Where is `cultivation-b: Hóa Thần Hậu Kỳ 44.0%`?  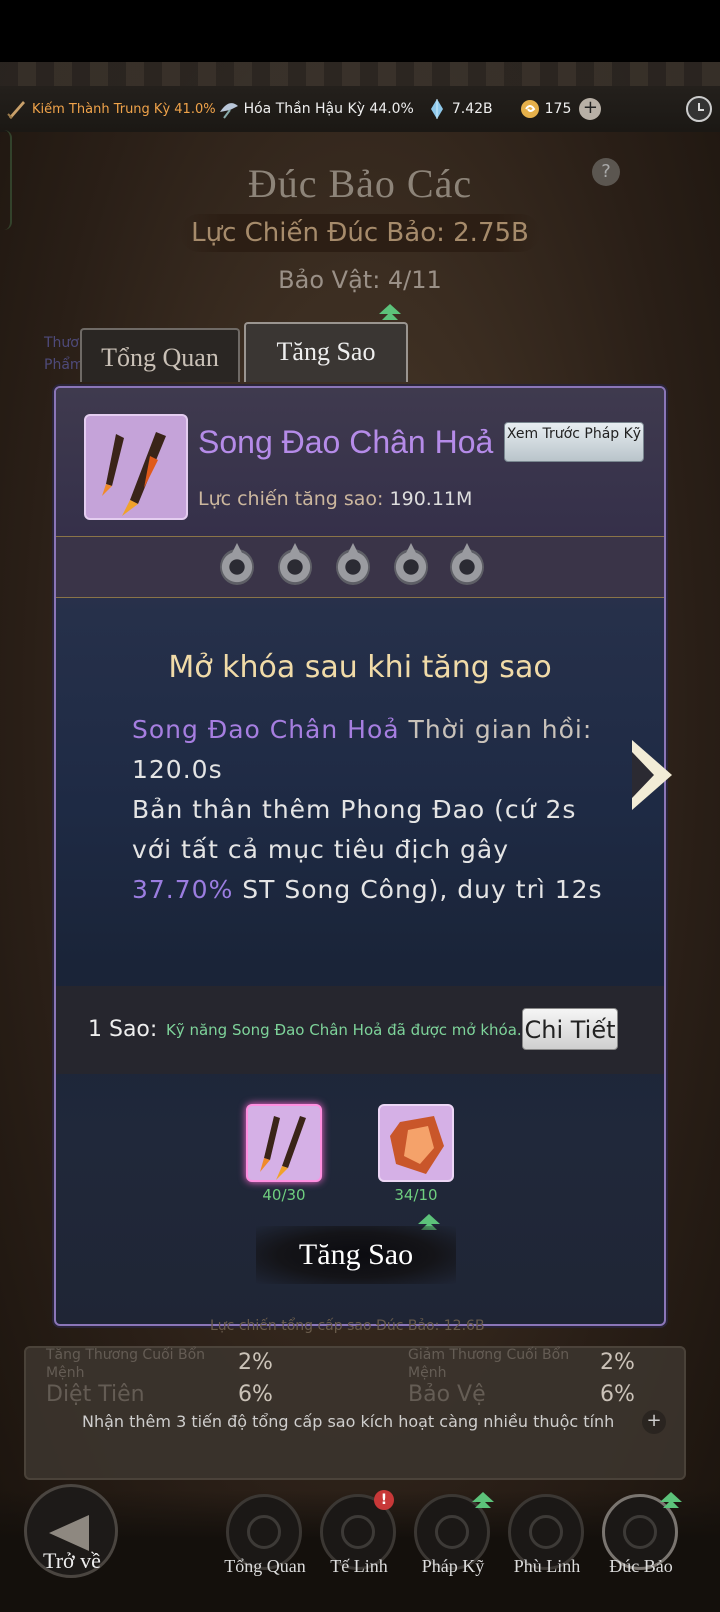 cultivation-b: Hóa Thần Hậu Kỳ 44.0% is located at coordinates (316, 109).